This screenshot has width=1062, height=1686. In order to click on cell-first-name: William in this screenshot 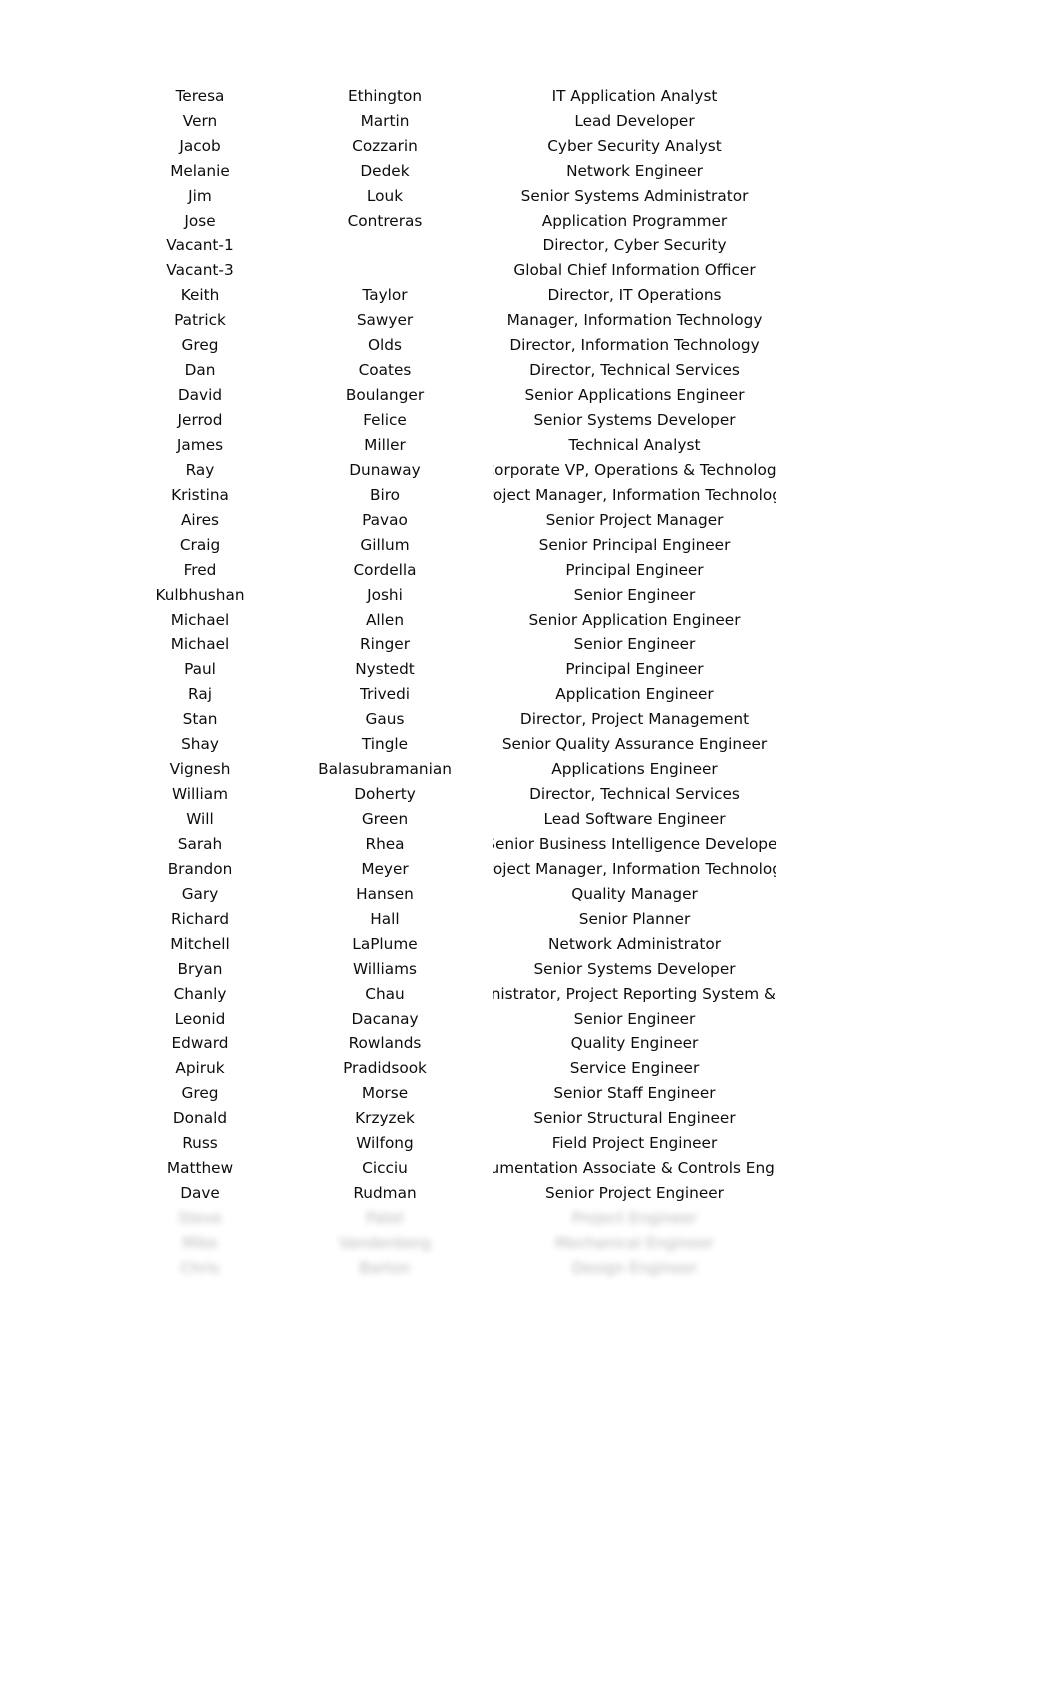, I will do `click(200, 795)`.